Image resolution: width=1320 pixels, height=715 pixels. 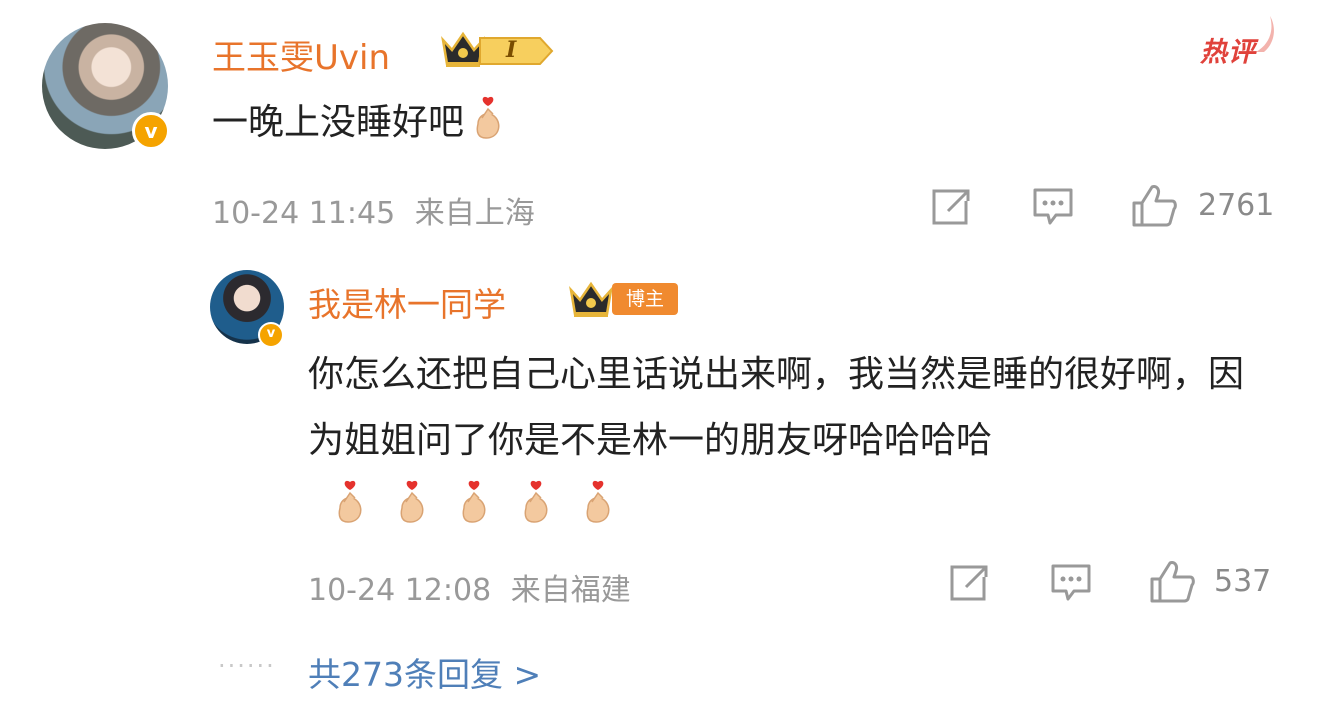 I want to click on hot-swoosh-icon, so click(x=1265, y=34).